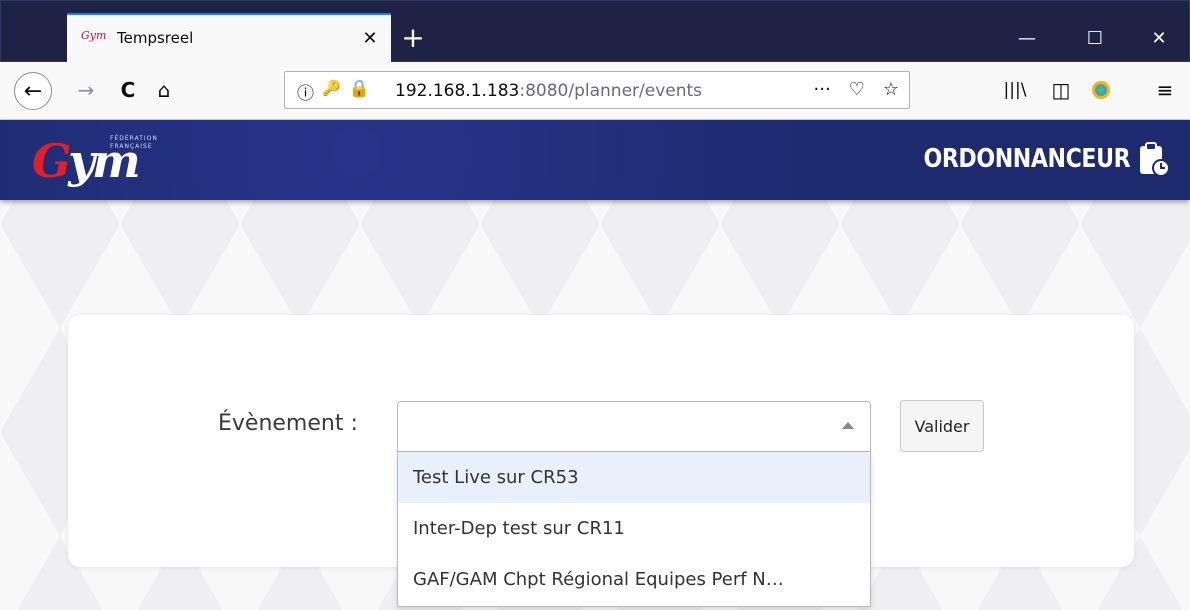 This screenshot has height=610, width=1190. Describe the element at coordinates (229, 39) in the screenshot. I see `browser-tab: Gym Tempsreel ✕` at that location.